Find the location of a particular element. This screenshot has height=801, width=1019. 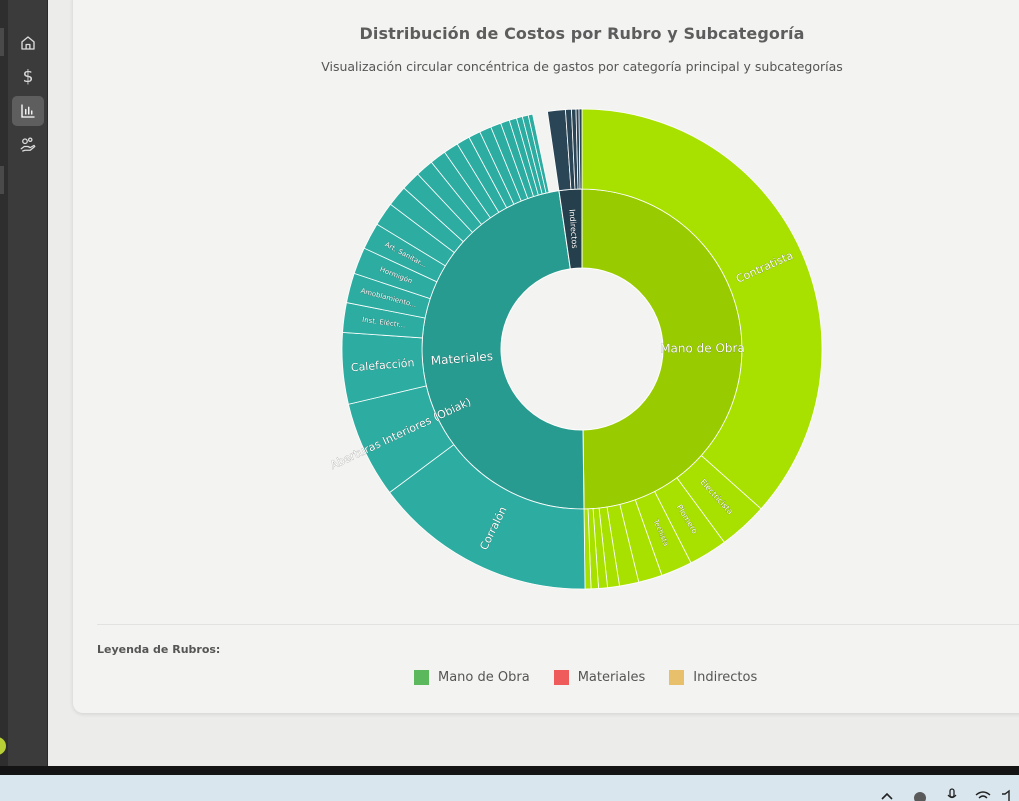

legend-item-indirectos: Indirectos is located at coordinates (713, 677).